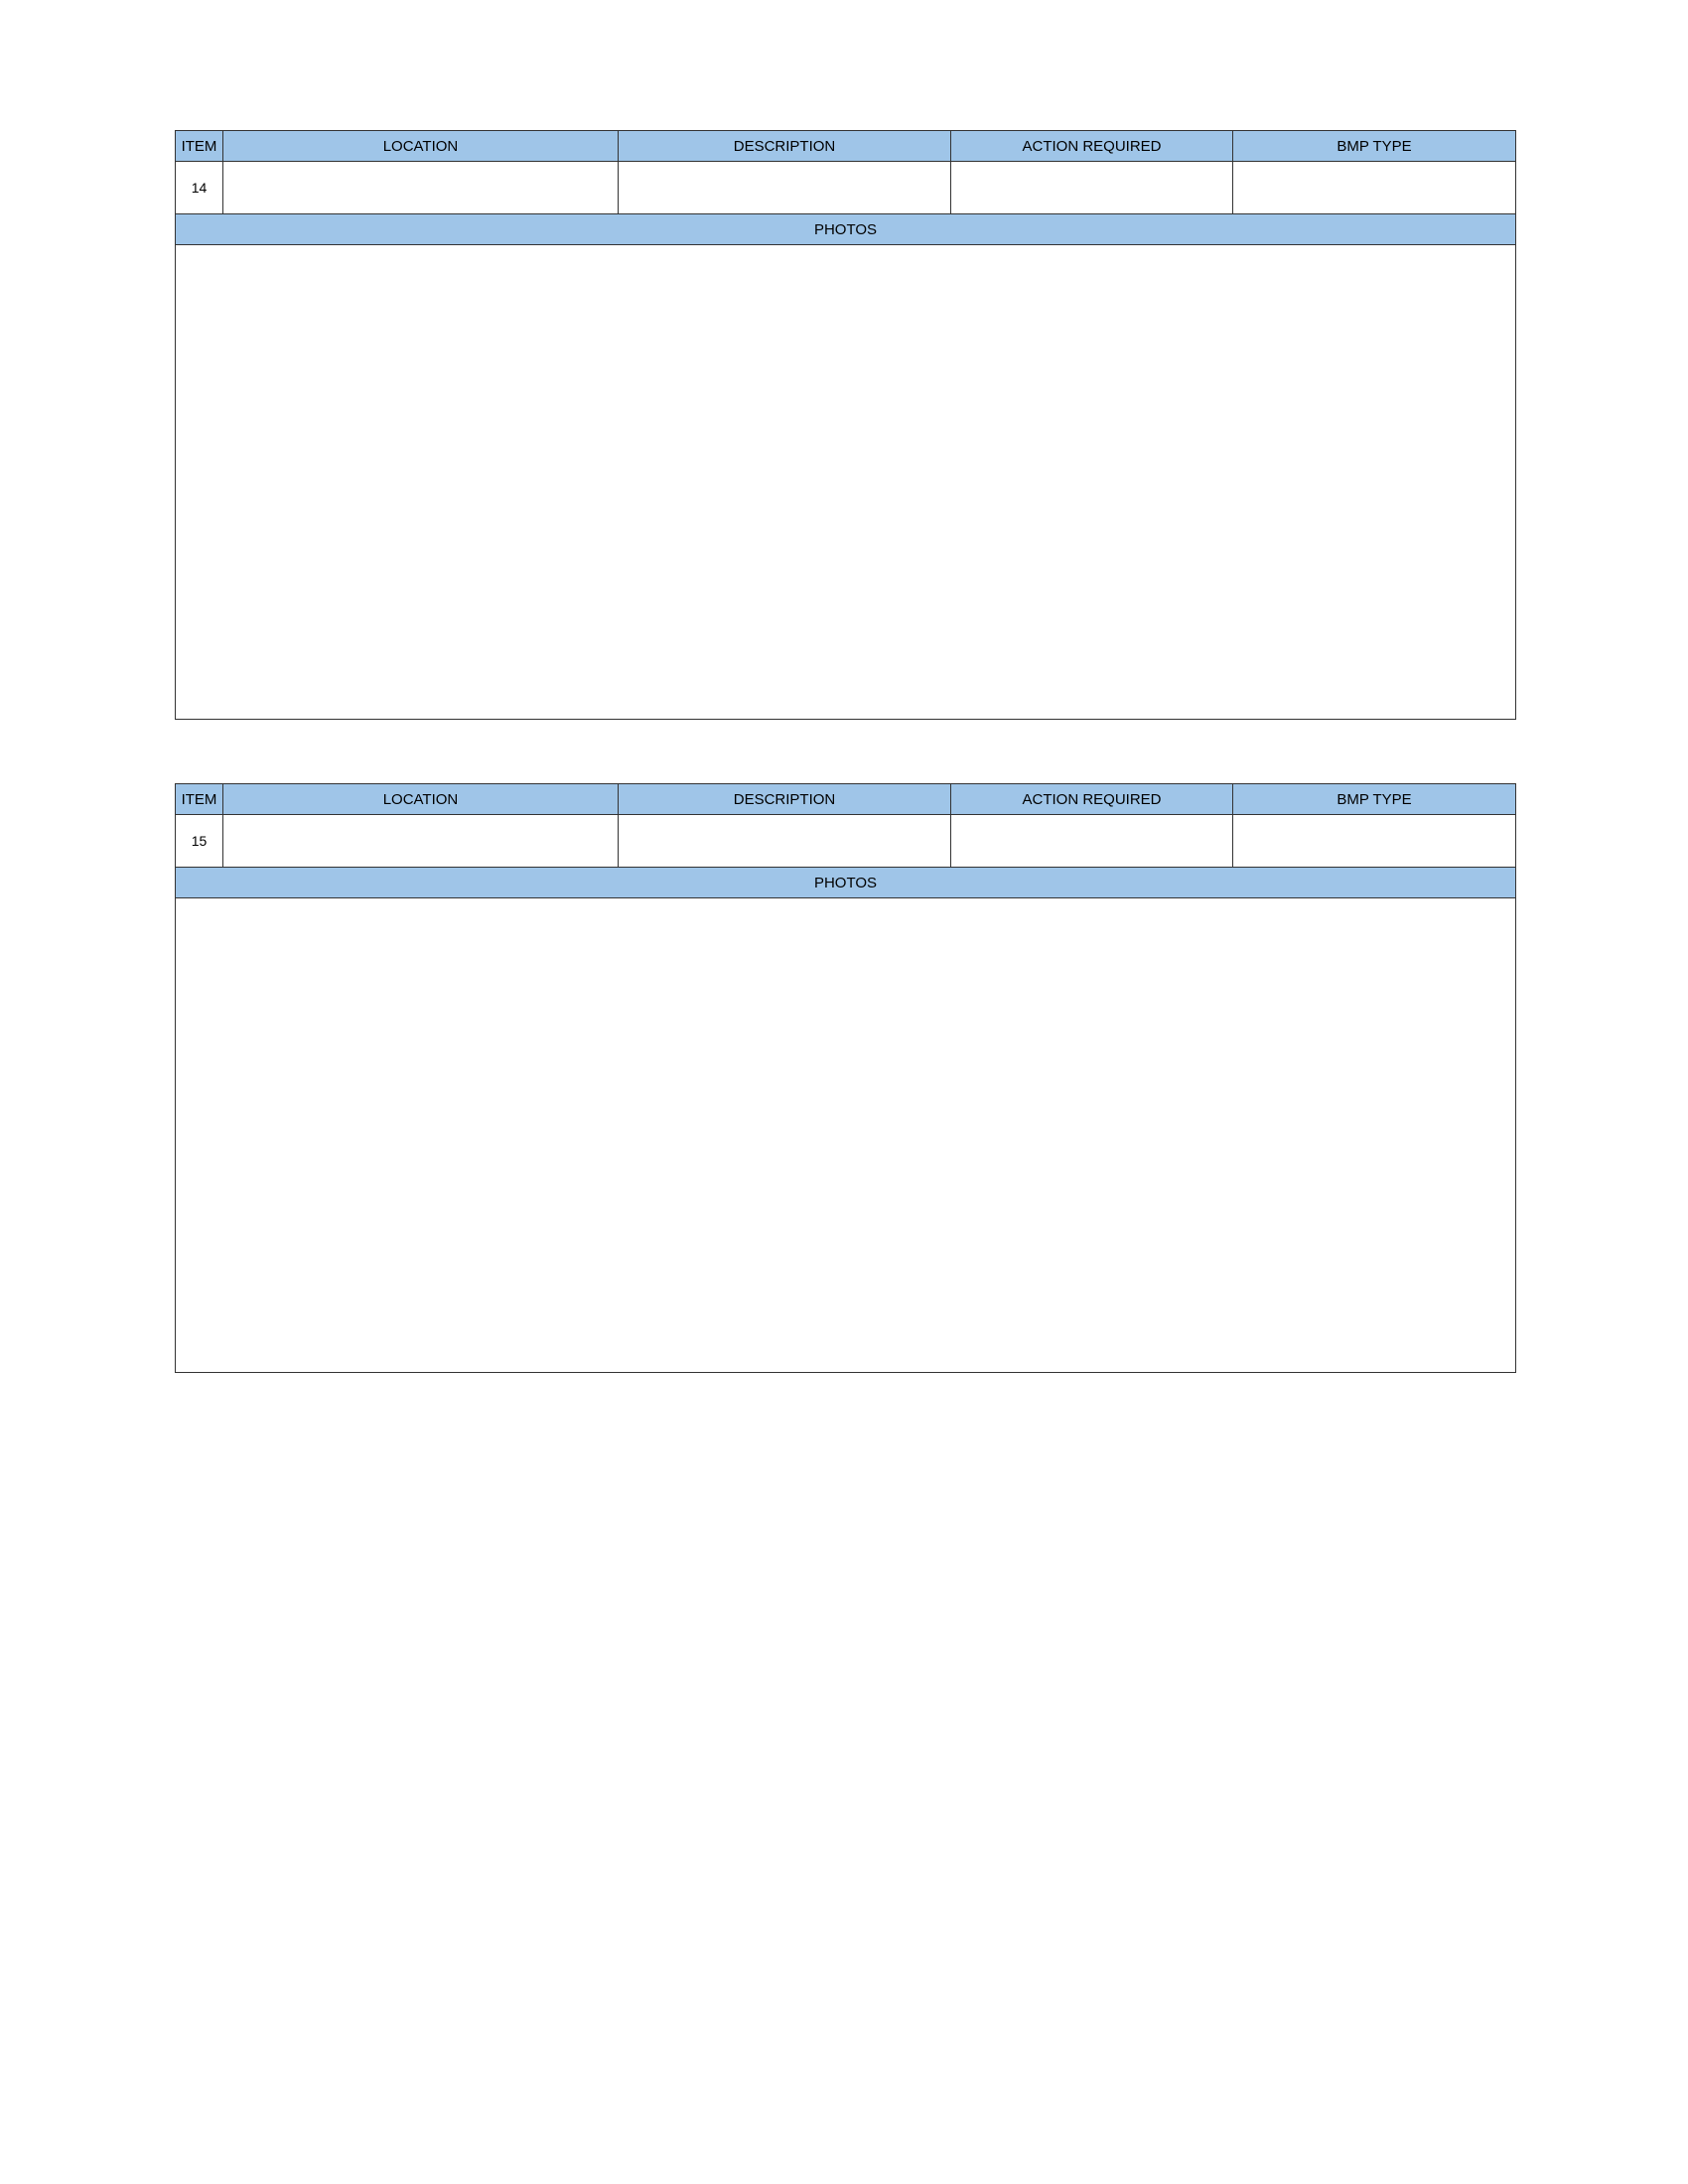 The height and width of the screenshot is (2184, 1688). Describe the element at coordinates (199, 187) in the screenshot. I see `item-number-cell: 14` at that location.